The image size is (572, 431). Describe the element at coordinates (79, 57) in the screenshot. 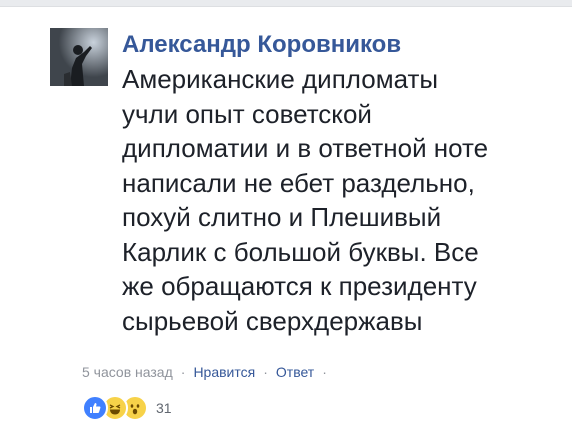

I see `avatar` at that location.